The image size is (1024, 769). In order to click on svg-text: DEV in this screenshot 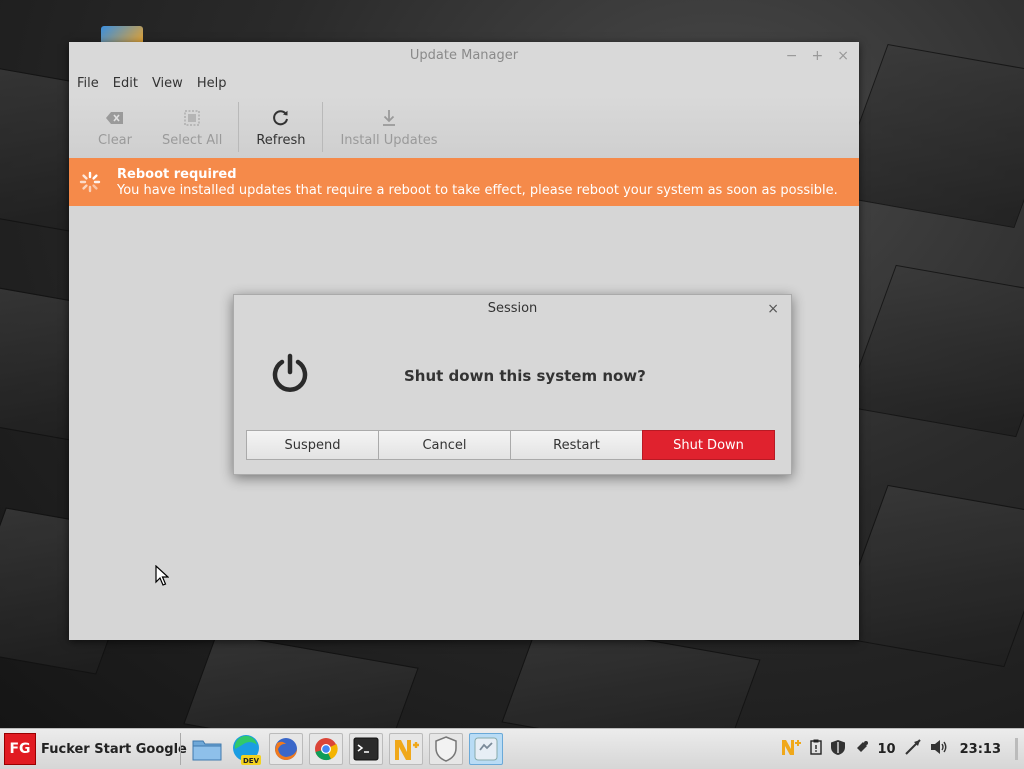, I will do `click(251, 761)`.